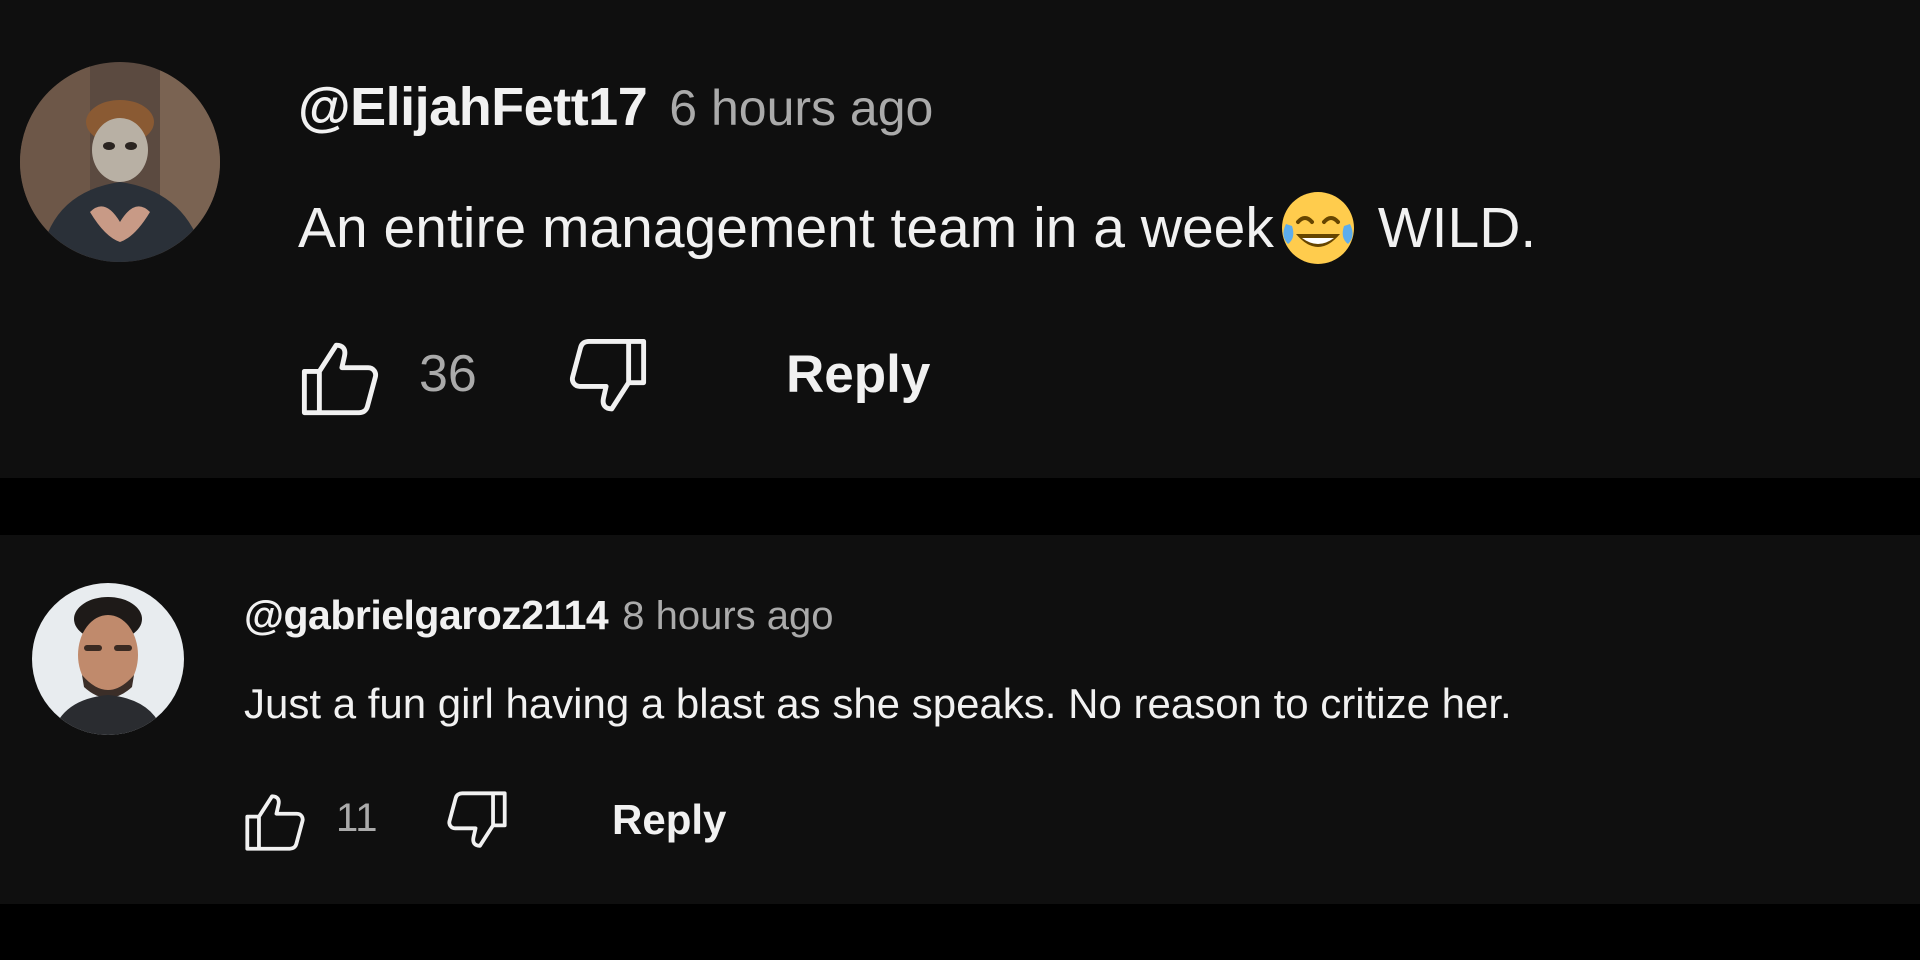 Image resolution: width=1920 pixels, height=960 pixels. I want to click on face-with-tears-of-joy-icon, so click(1318, 228).